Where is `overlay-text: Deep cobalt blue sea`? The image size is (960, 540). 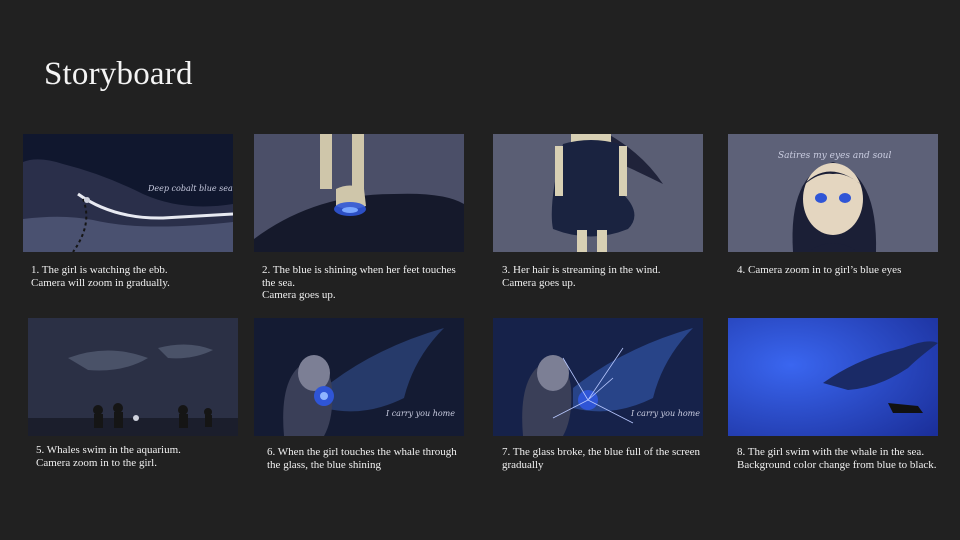
overlay-text: Deep cobalt blue sea is located at coordinates (190, 188).